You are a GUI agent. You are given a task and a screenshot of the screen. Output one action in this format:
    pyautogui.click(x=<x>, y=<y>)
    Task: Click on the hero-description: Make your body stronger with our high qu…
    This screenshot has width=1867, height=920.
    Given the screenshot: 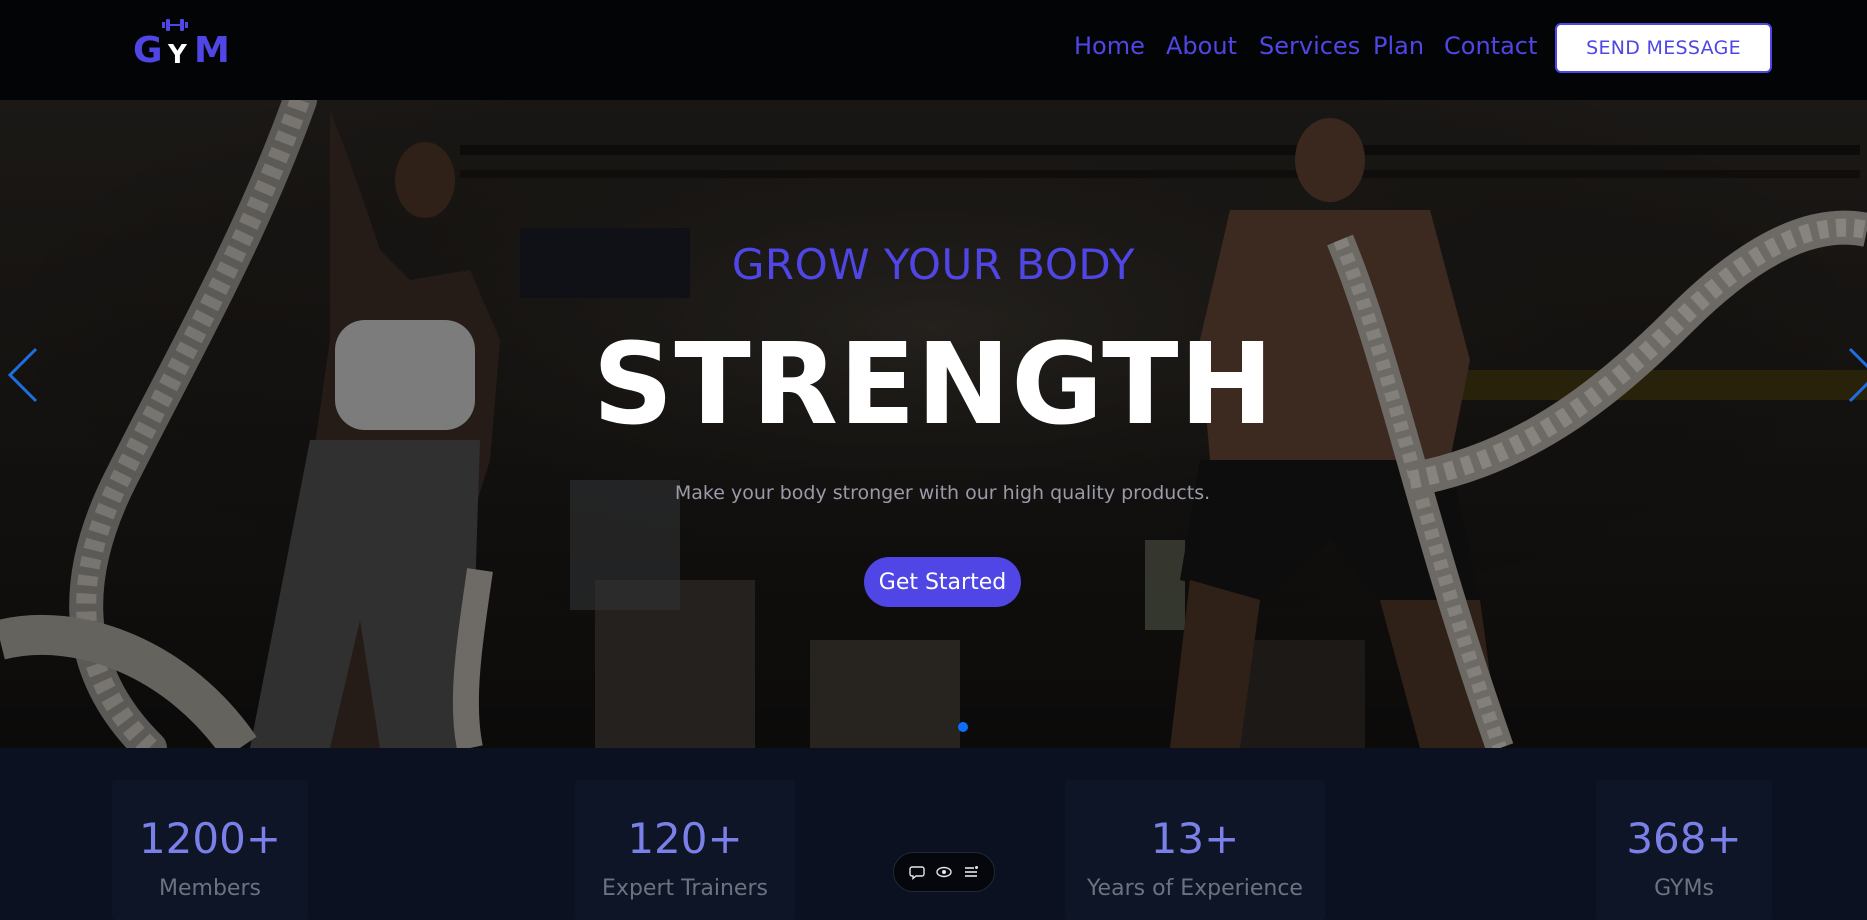 What is the action you would take?
    pyautogui.click(x=942, y=493)
    